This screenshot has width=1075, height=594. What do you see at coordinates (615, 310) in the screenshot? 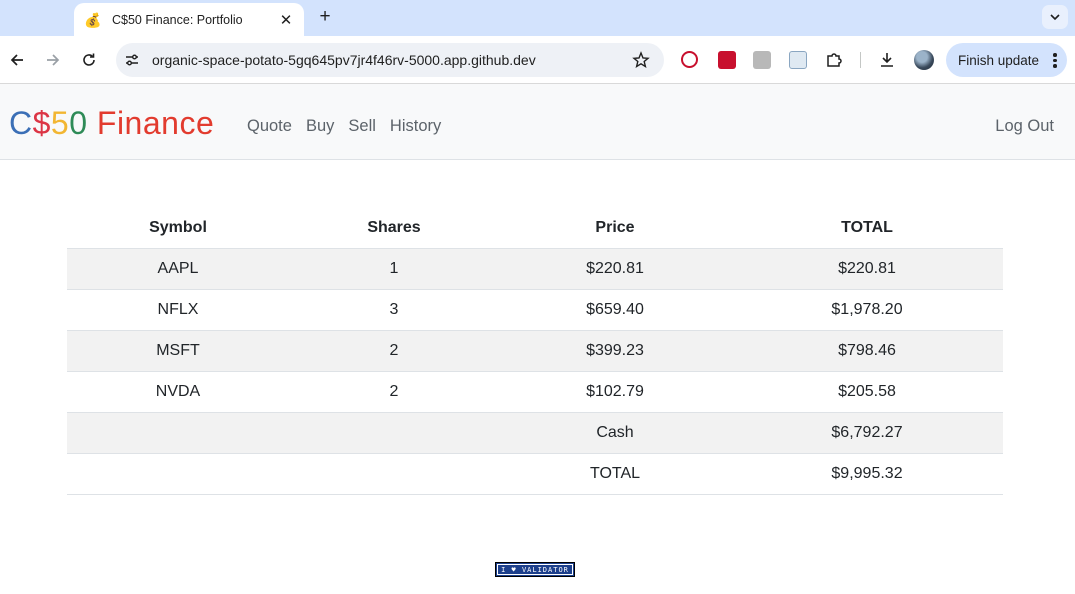
I see `price-cell: $659.40` at bounding box center [615, 310].